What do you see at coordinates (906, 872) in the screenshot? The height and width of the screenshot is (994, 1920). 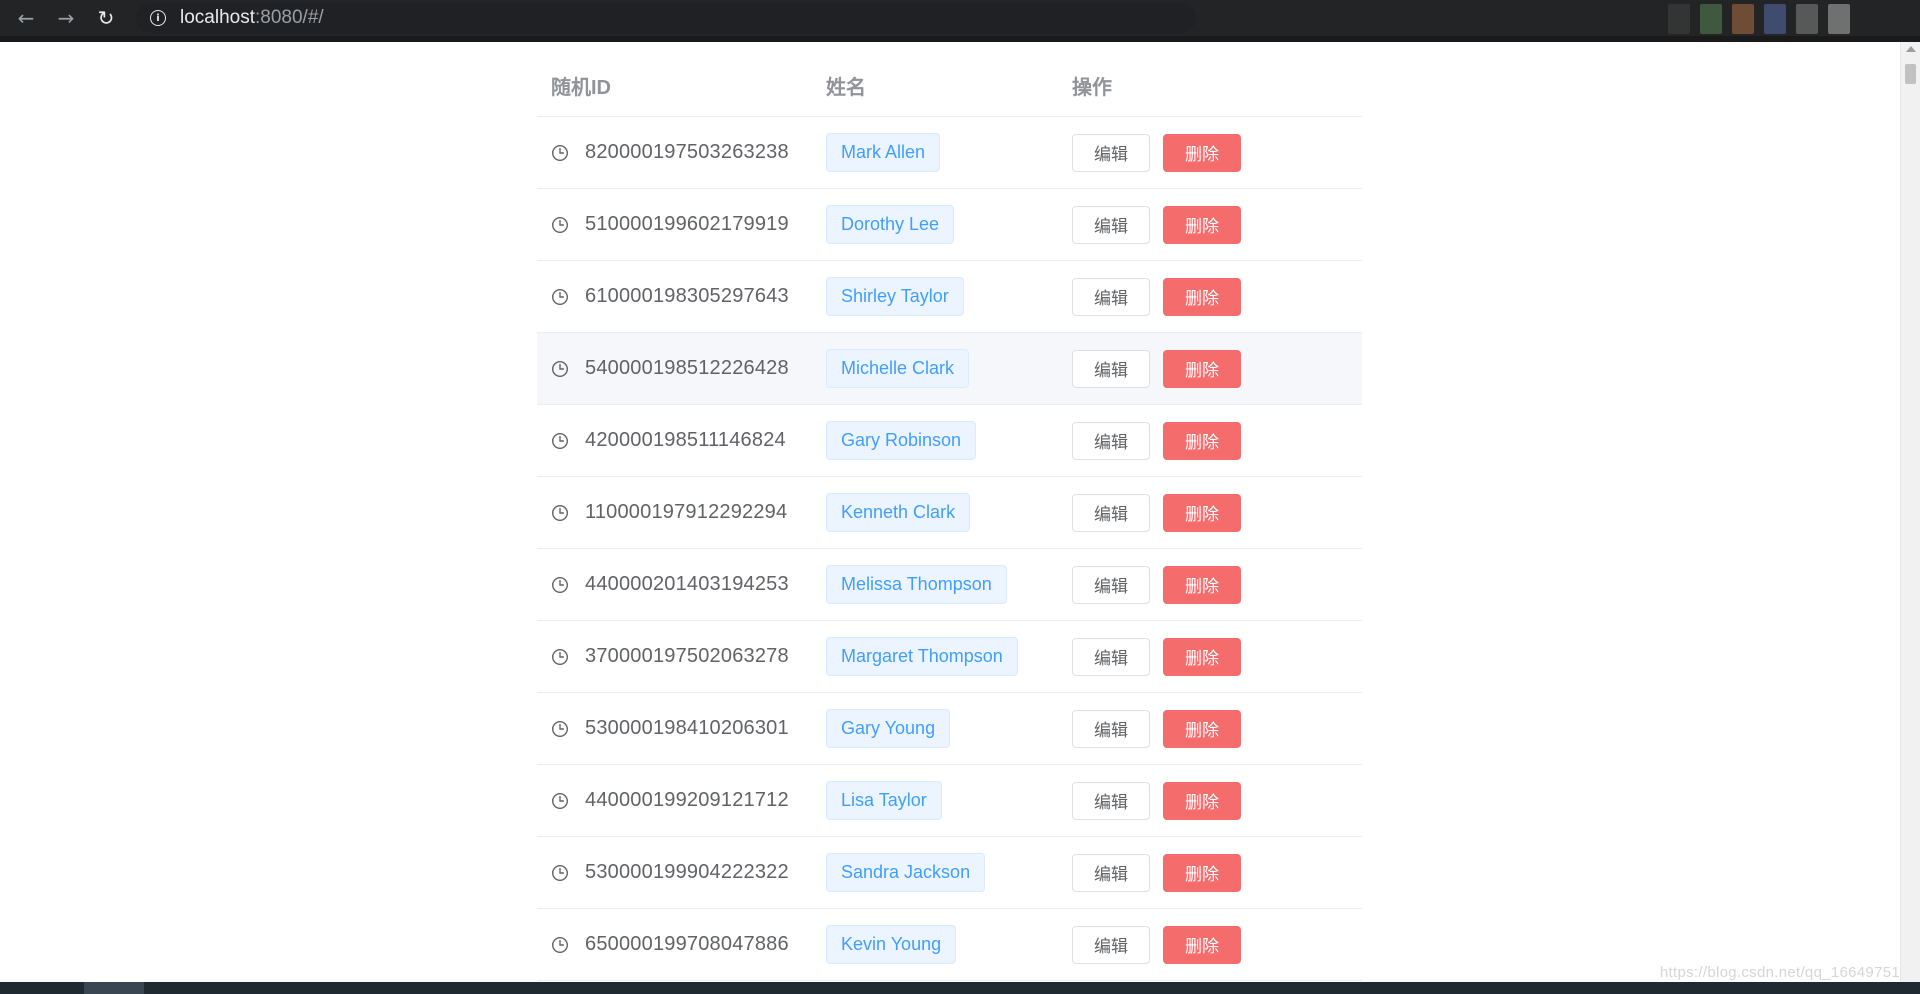 I see `name-tag: Sandra Jackson` at bounding box center [906, 872].